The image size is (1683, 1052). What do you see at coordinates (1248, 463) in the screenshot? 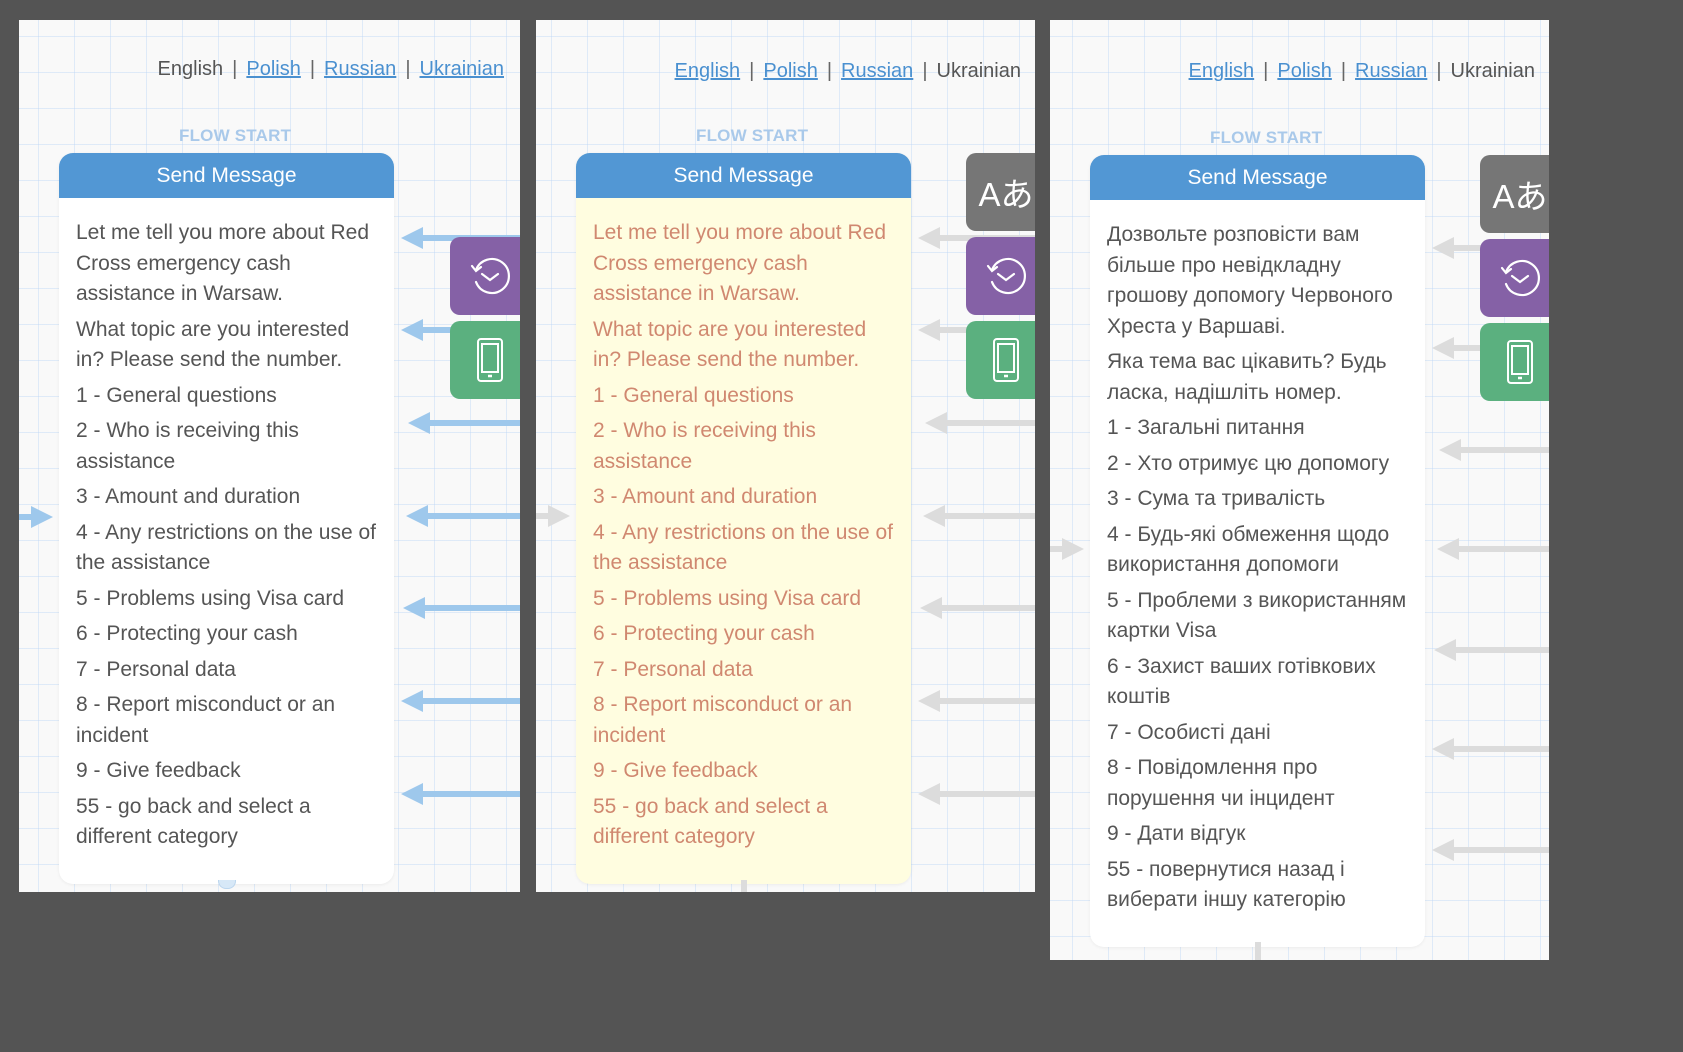
I see `menu-option-2: 2 - Хто отримує цю допомогу` at bounding box center [1248, 463].